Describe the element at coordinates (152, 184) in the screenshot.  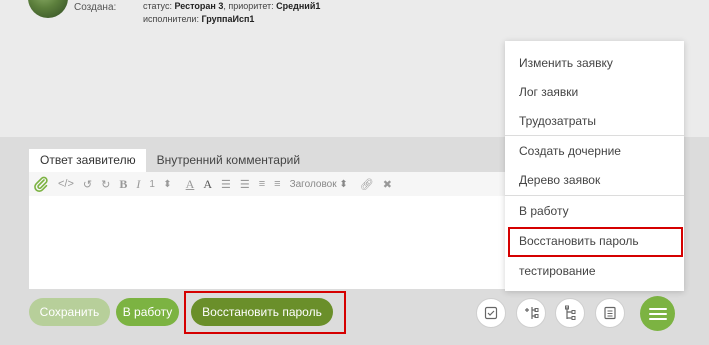
I see `font-size-value: 1` at that location.